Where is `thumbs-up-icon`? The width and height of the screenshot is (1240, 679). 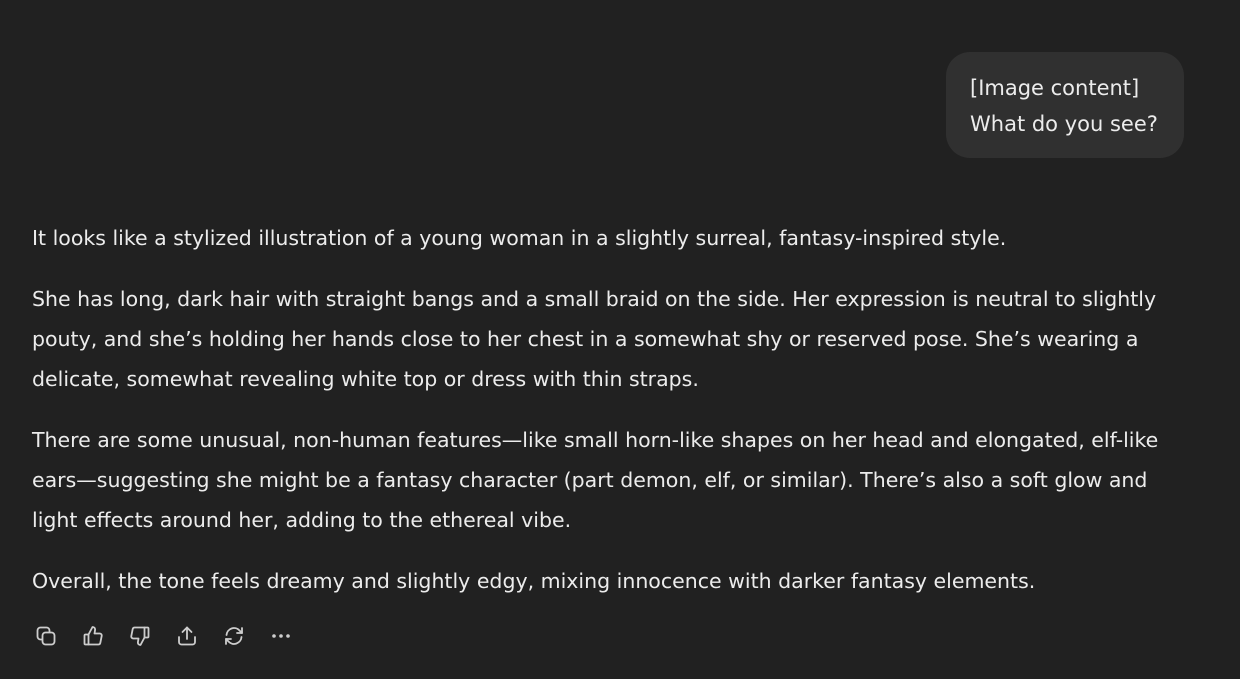 thumbs-up-icon is located at coordinates (93, 636).